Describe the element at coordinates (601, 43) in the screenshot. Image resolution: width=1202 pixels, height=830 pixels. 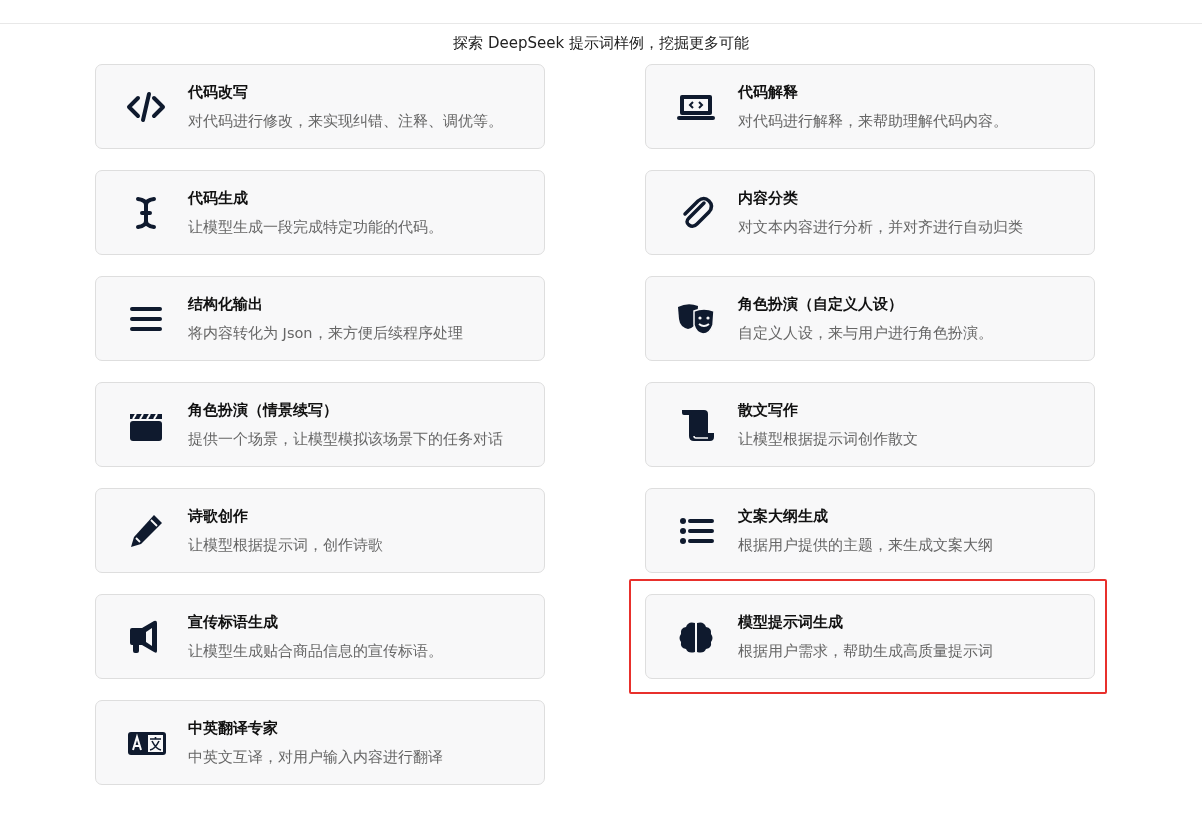
I see `subtitle: 探索 DeepSeek 提示词样例，挖掘更多可能` at that location.